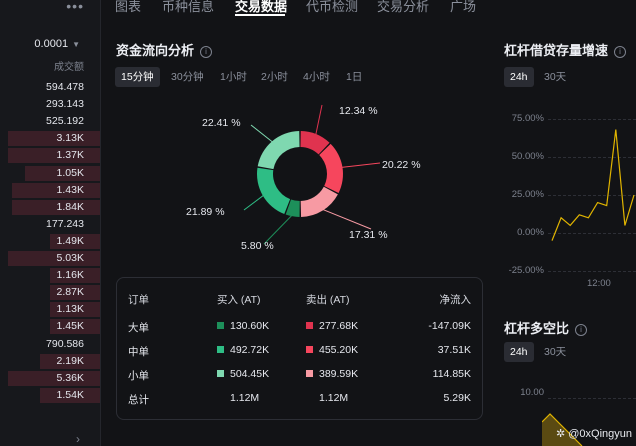  What do you see at coordinates (239, 300) in the screenshot?
I see `table-header-buy: 买入 (AT)` at bounding box center [239, 300].